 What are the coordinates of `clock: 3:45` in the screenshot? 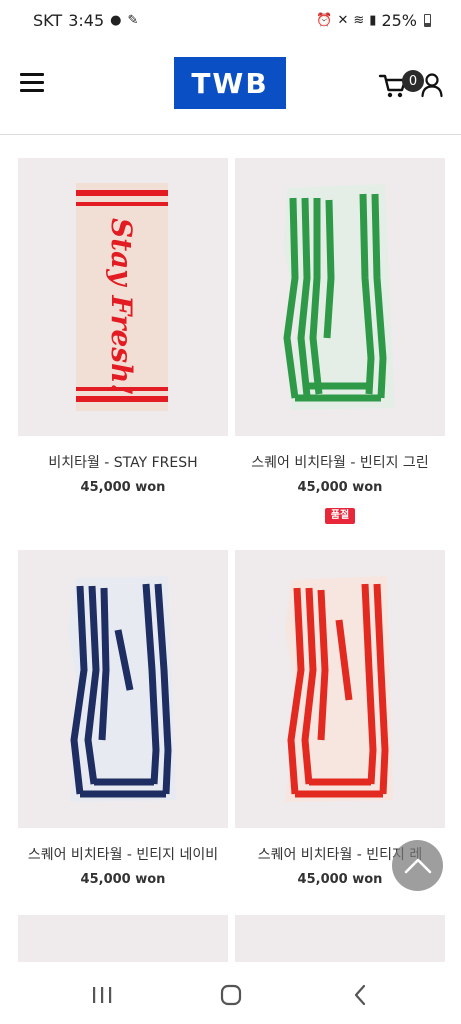 It's located at (86, 20).